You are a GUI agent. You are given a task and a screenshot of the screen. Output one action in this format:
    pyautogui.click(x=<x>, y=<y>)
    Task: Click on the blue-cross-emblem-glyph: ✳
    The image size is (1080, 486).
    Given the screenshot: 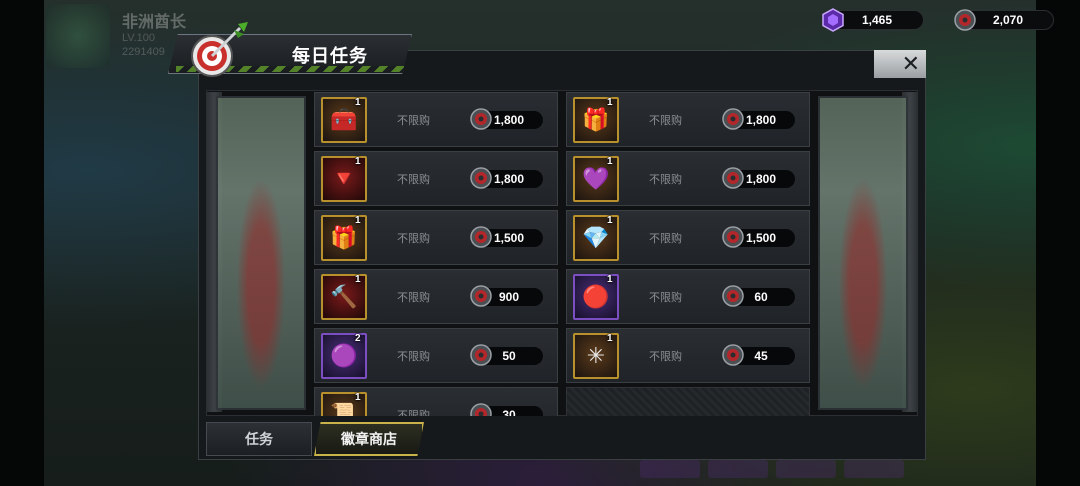 What is the action you would take?
    pyautogui.click(x=596, y=355)
    